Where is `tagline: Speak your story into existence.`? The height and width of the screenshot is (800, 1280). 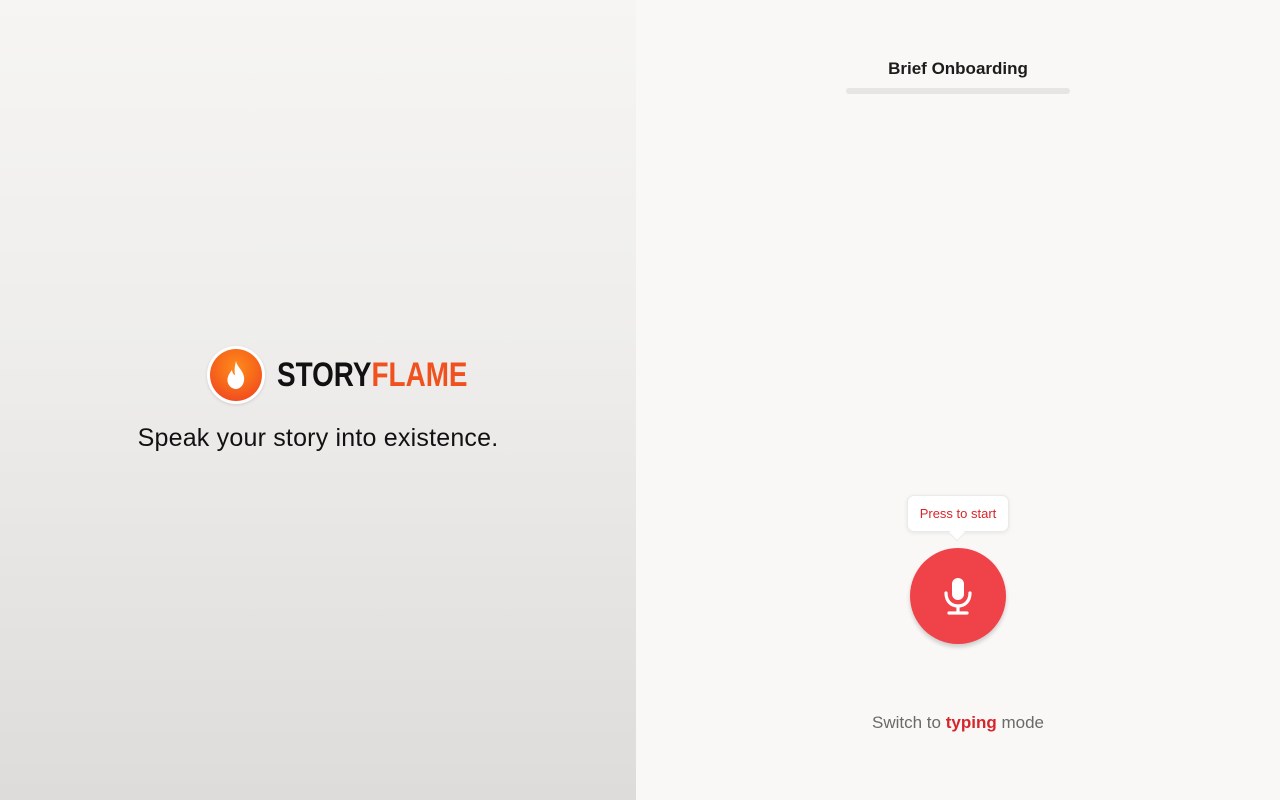
tagline: Speak your story into existence. is located at coordinates (318, 438).